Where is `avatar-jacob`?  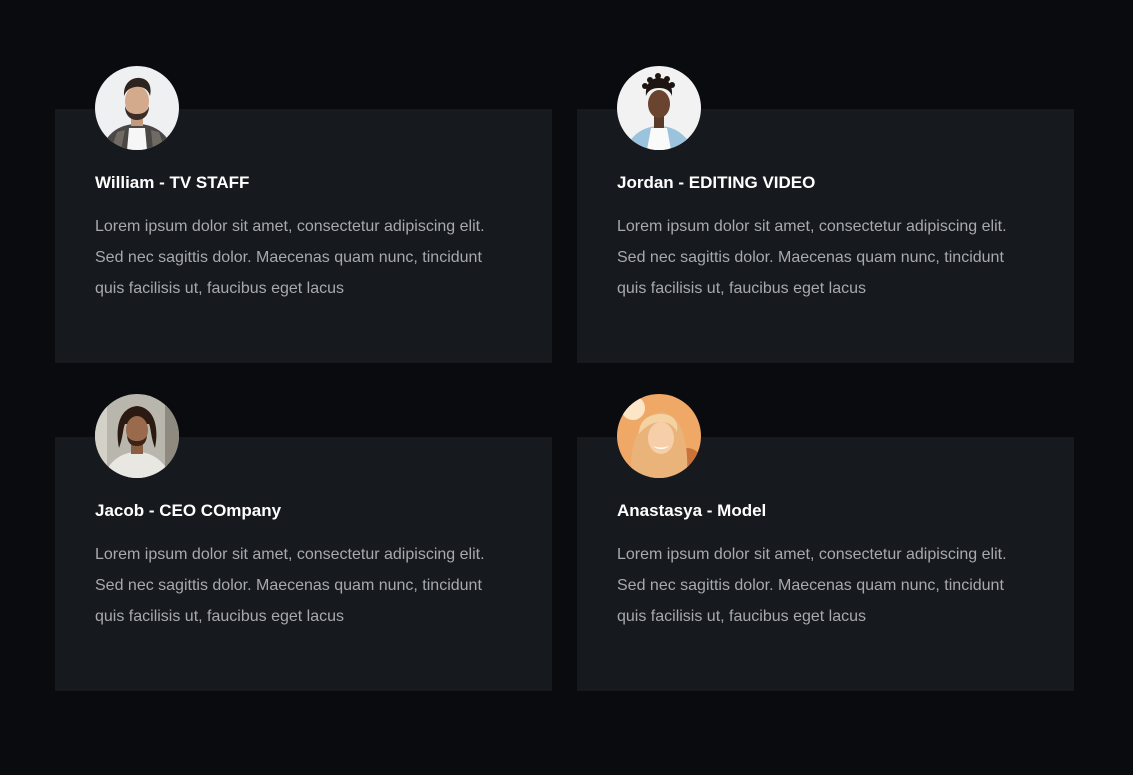 avatar-jacob is located at coordinates (137, 436).